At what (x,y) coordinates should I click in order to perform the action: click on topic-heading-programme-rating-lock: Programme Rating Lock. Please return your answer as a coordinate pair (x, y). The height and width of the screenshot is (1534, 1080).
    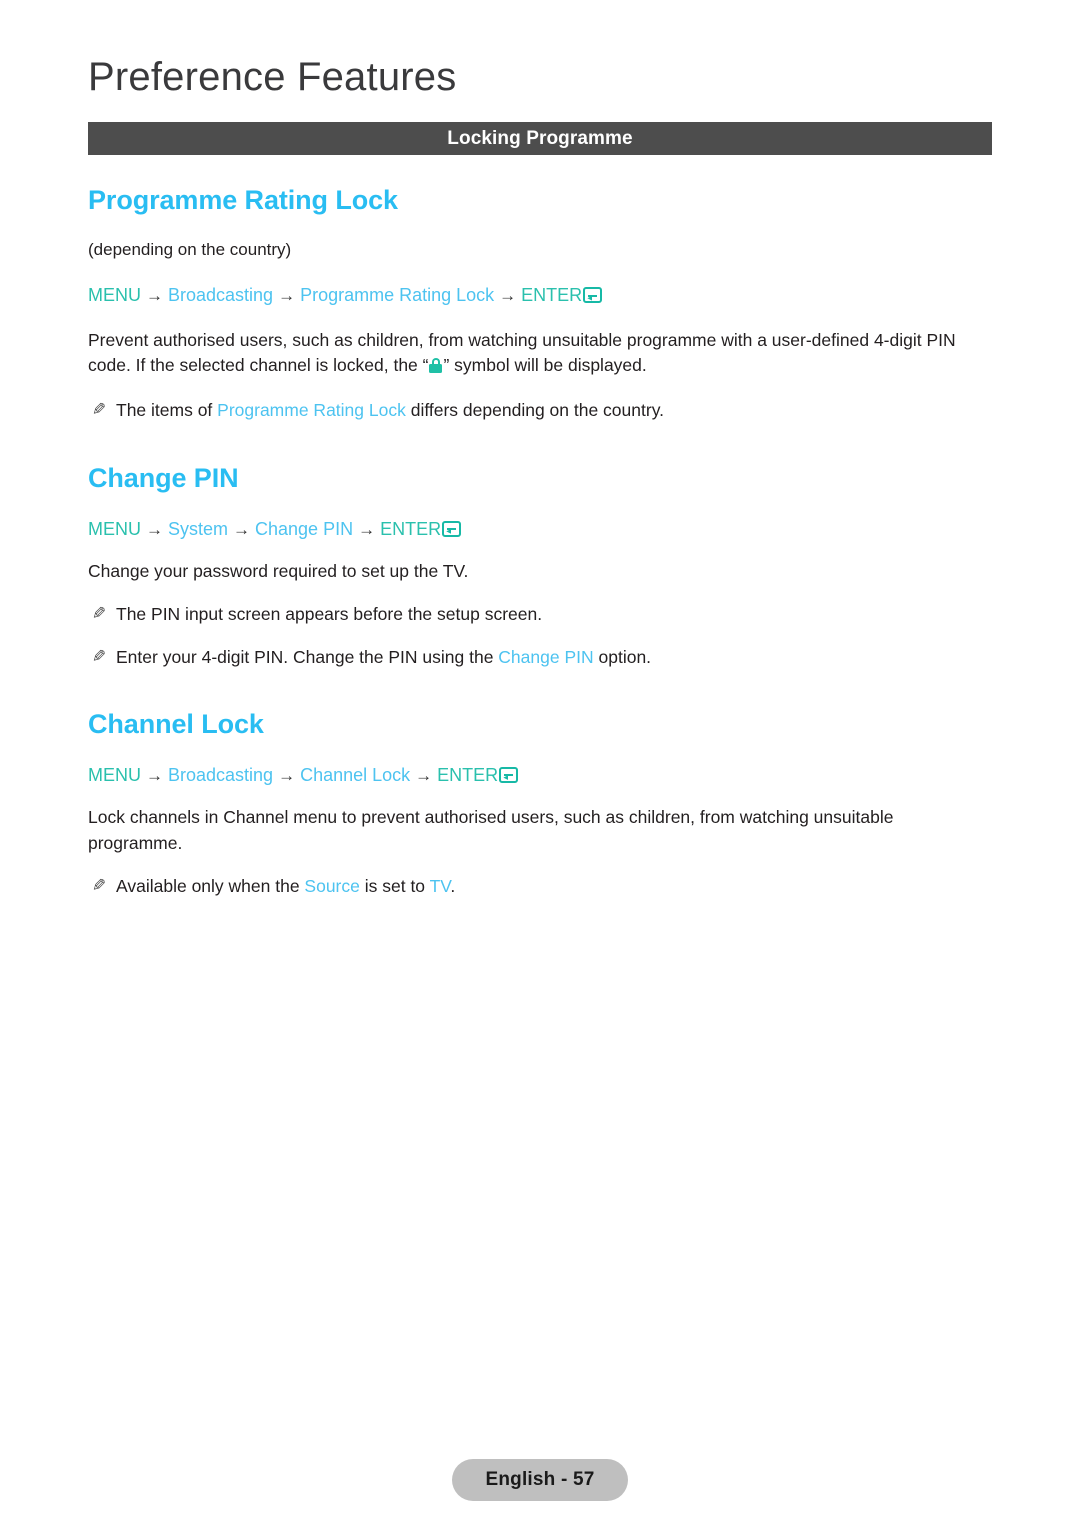
    Looking at the image, I should click on (243, 200).